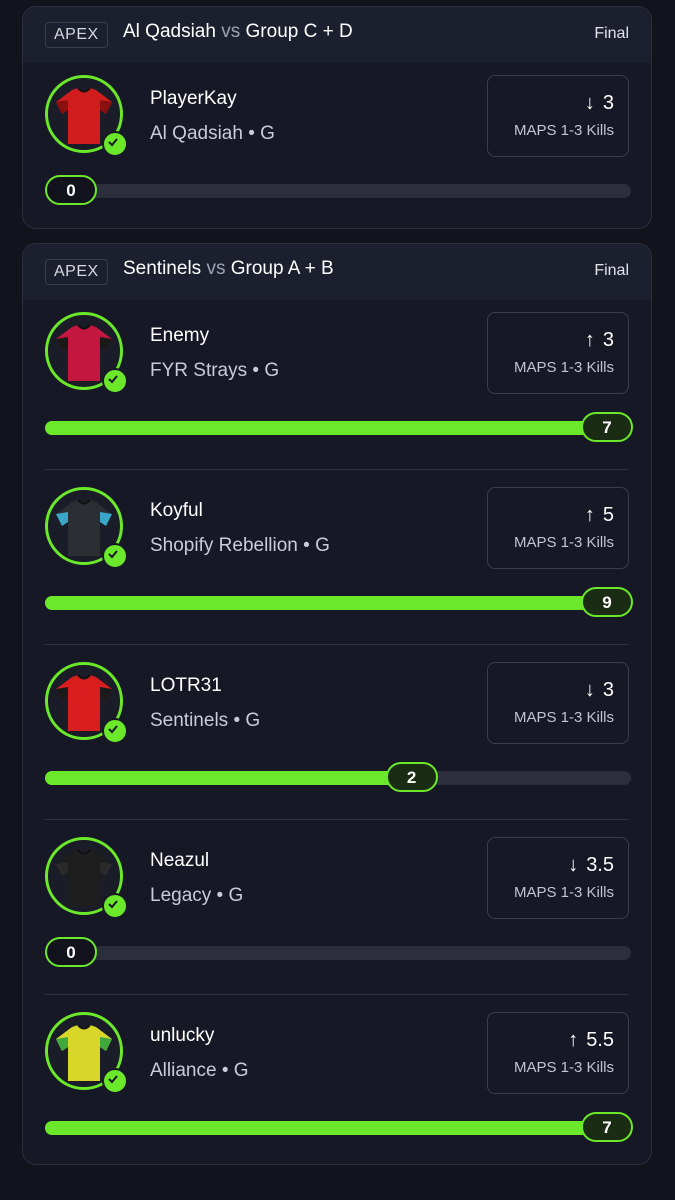  What do you see at coordinates (337, 387) in the screenshot?
I see `player-row: Enemy FYR Strays • G ↑ 3 MAPS 1-3 Kills 7` at bounding box center [337, 387].